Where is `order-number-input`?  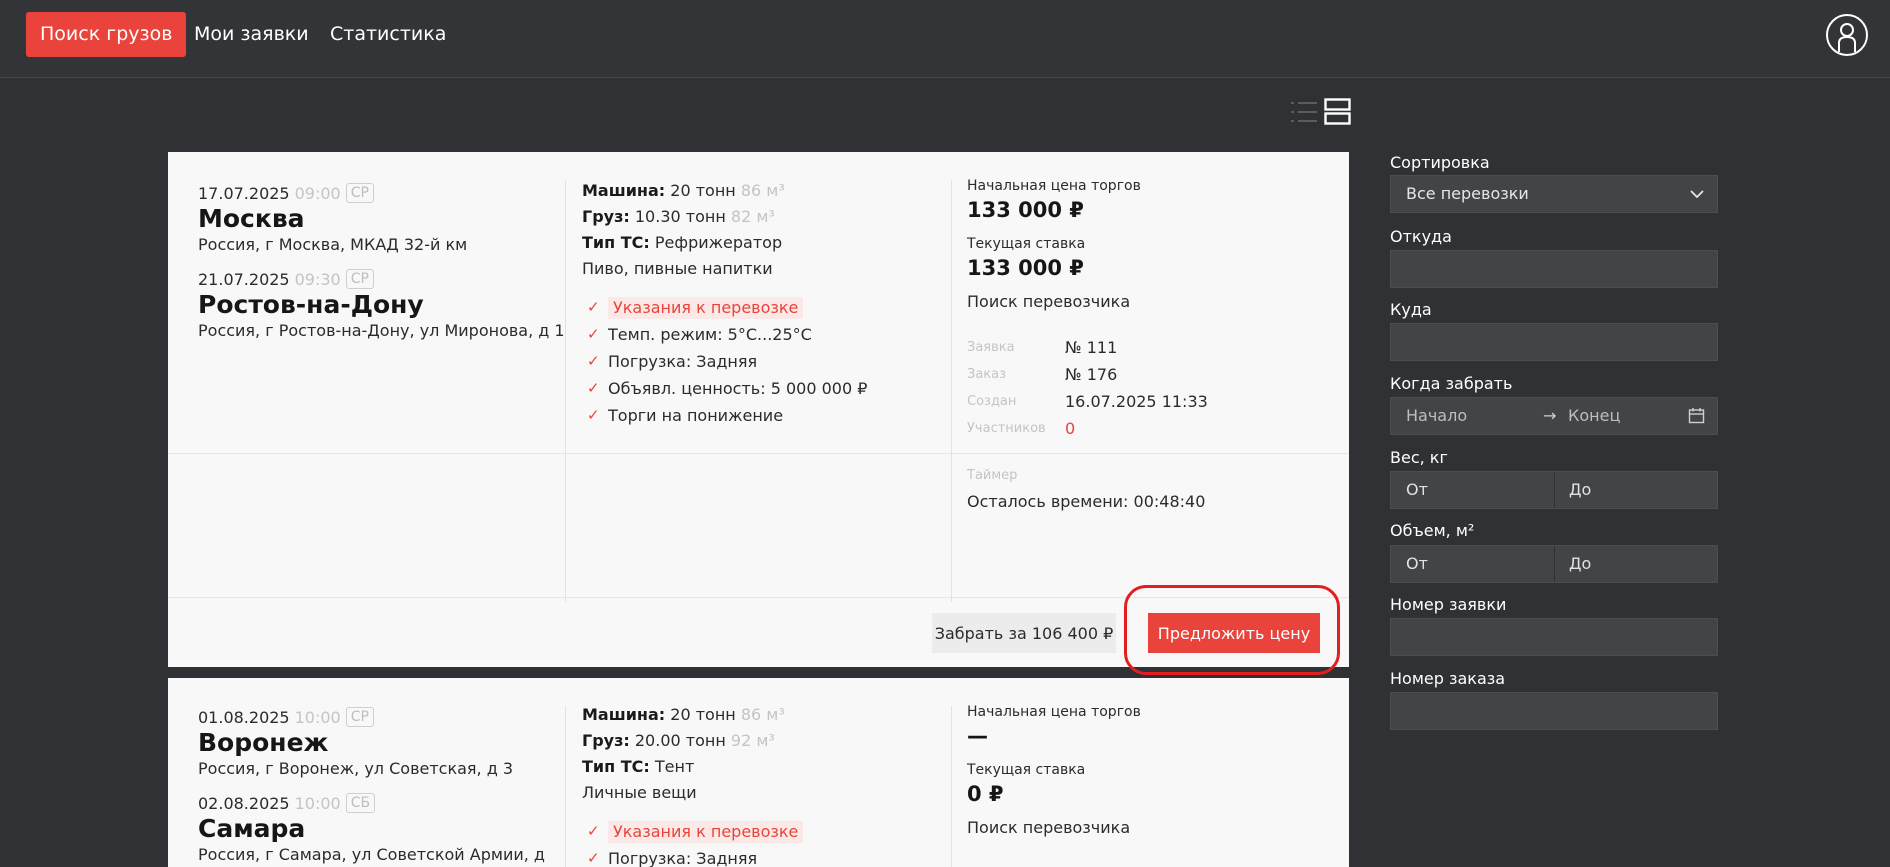 order-number-input is located at coordinates (1554, 711).